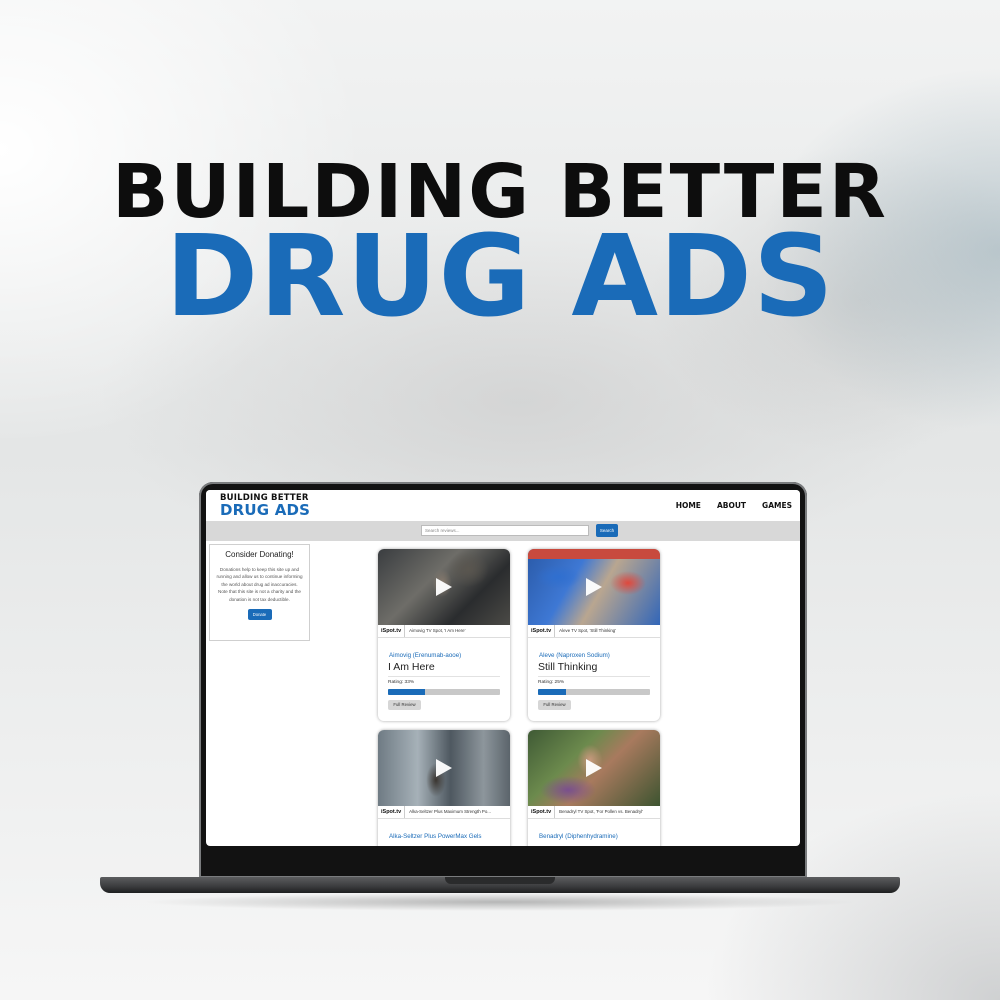 The height and width of the screenshot is (1000, 1000). Describe the element at coordinates (607, 530) in the screenshot. I see `search-button: Search` at that location.